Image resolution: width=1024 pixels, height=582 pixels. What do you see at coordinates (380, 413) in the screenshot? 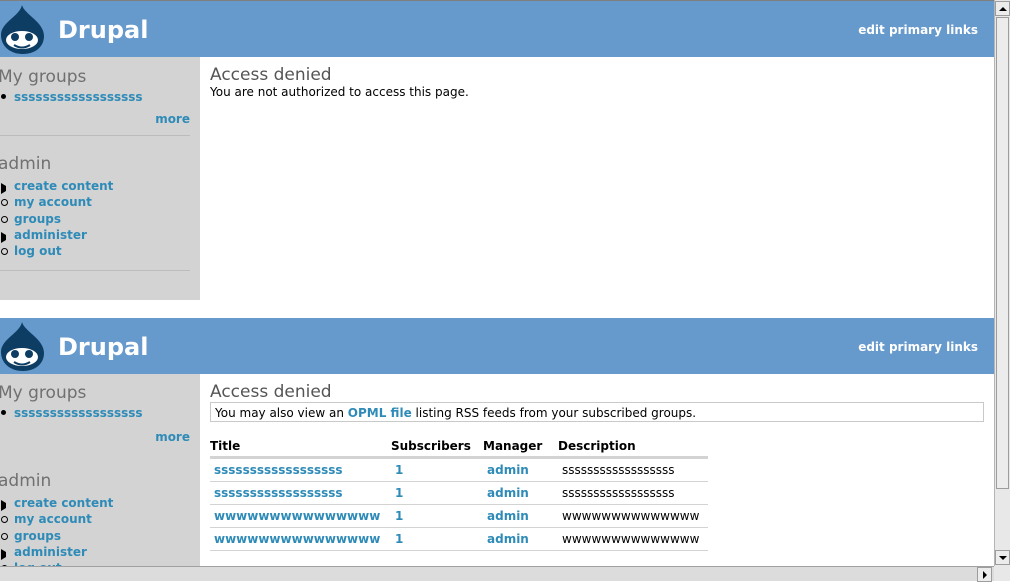
I see `opml-file-link: OPML file` at bounding box center [380, 413].